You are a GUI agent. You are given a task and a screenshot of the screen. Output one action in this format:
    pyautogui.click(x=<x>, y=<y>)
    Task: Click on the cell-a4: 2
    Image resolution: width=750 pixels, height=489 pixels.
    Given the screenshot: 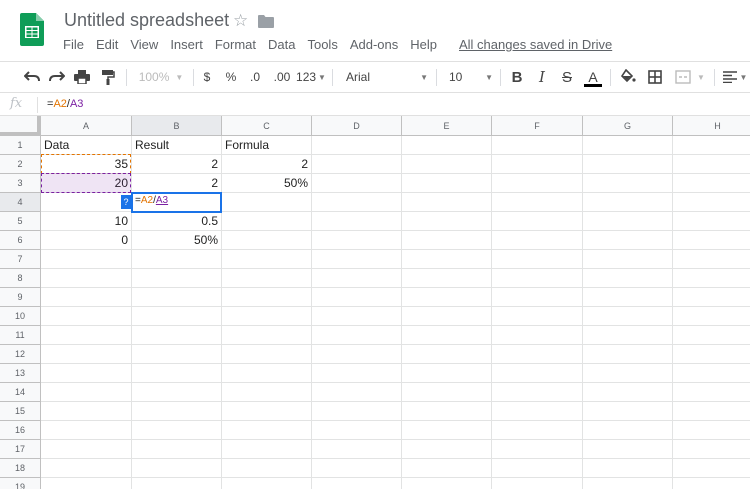 What is the action you would take?
    pyautogui.click(x=86, y=202)
    